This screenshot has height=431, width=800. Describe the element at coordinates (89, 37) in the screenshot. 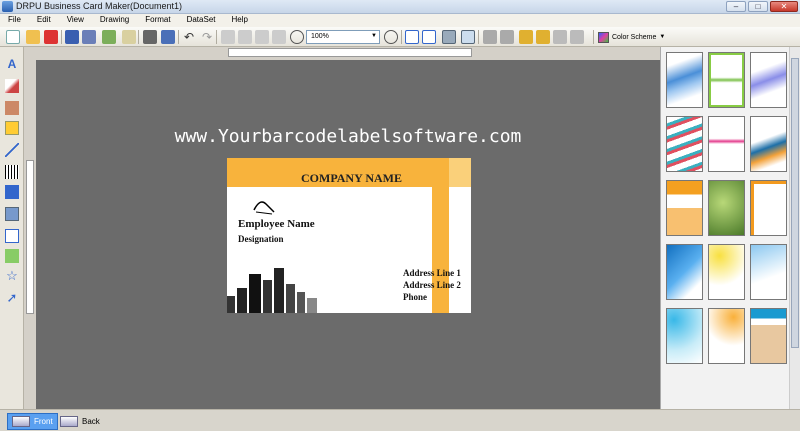

I see `save-as-icon` at that location.